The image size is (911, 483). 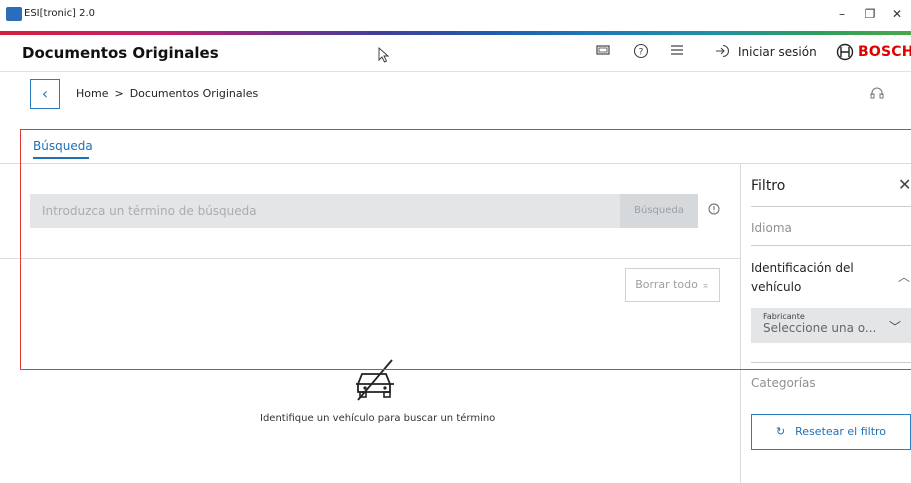 I want to click on mouse-cursor-icon, so click(x=384, y=56).